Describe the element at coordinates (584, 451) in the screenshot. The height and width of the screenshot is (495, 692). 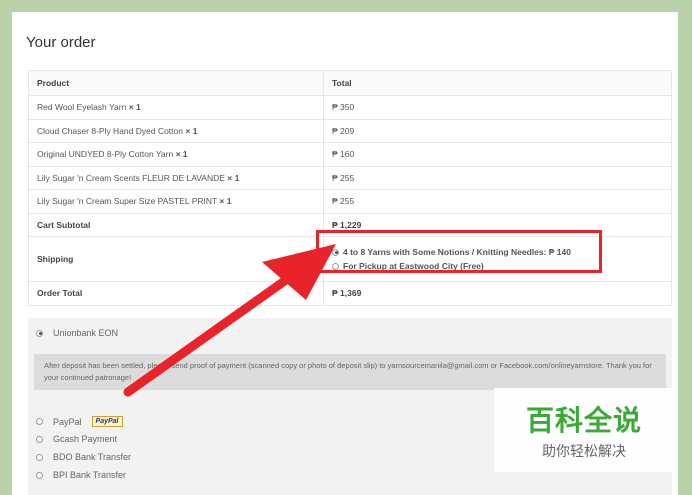
I see `watermark-subtitle: 助你轻松解决` at that location.